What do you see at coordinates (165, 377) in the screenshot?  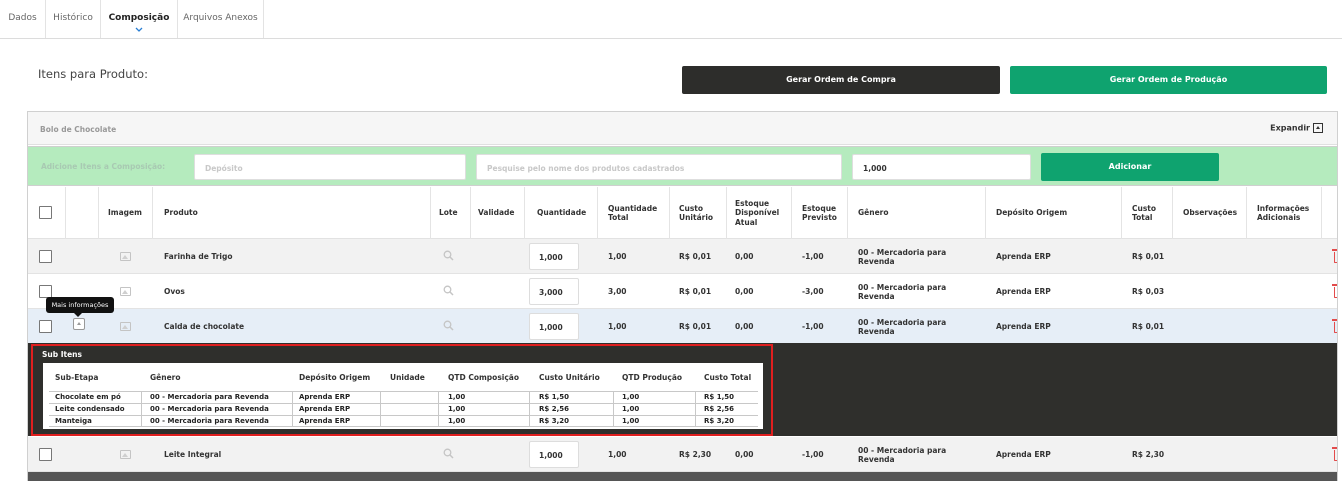 I see `sub-col-genre: Gênero` at bounding box center [165, 377].